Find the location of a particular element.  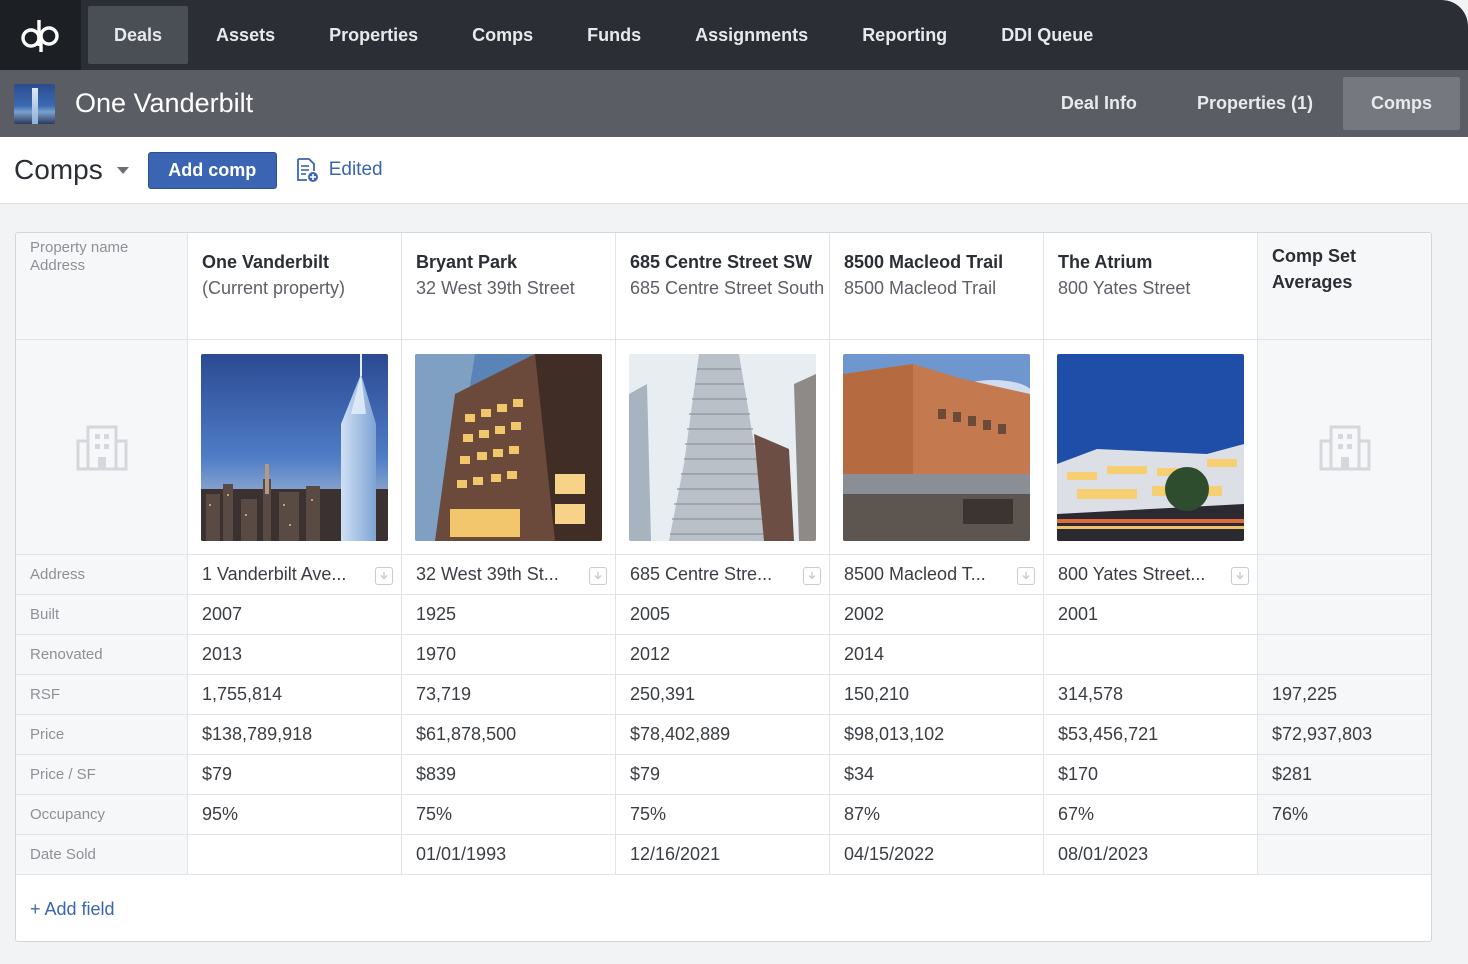

add-comp-button: Add comp is located at coordinates (212, 170).